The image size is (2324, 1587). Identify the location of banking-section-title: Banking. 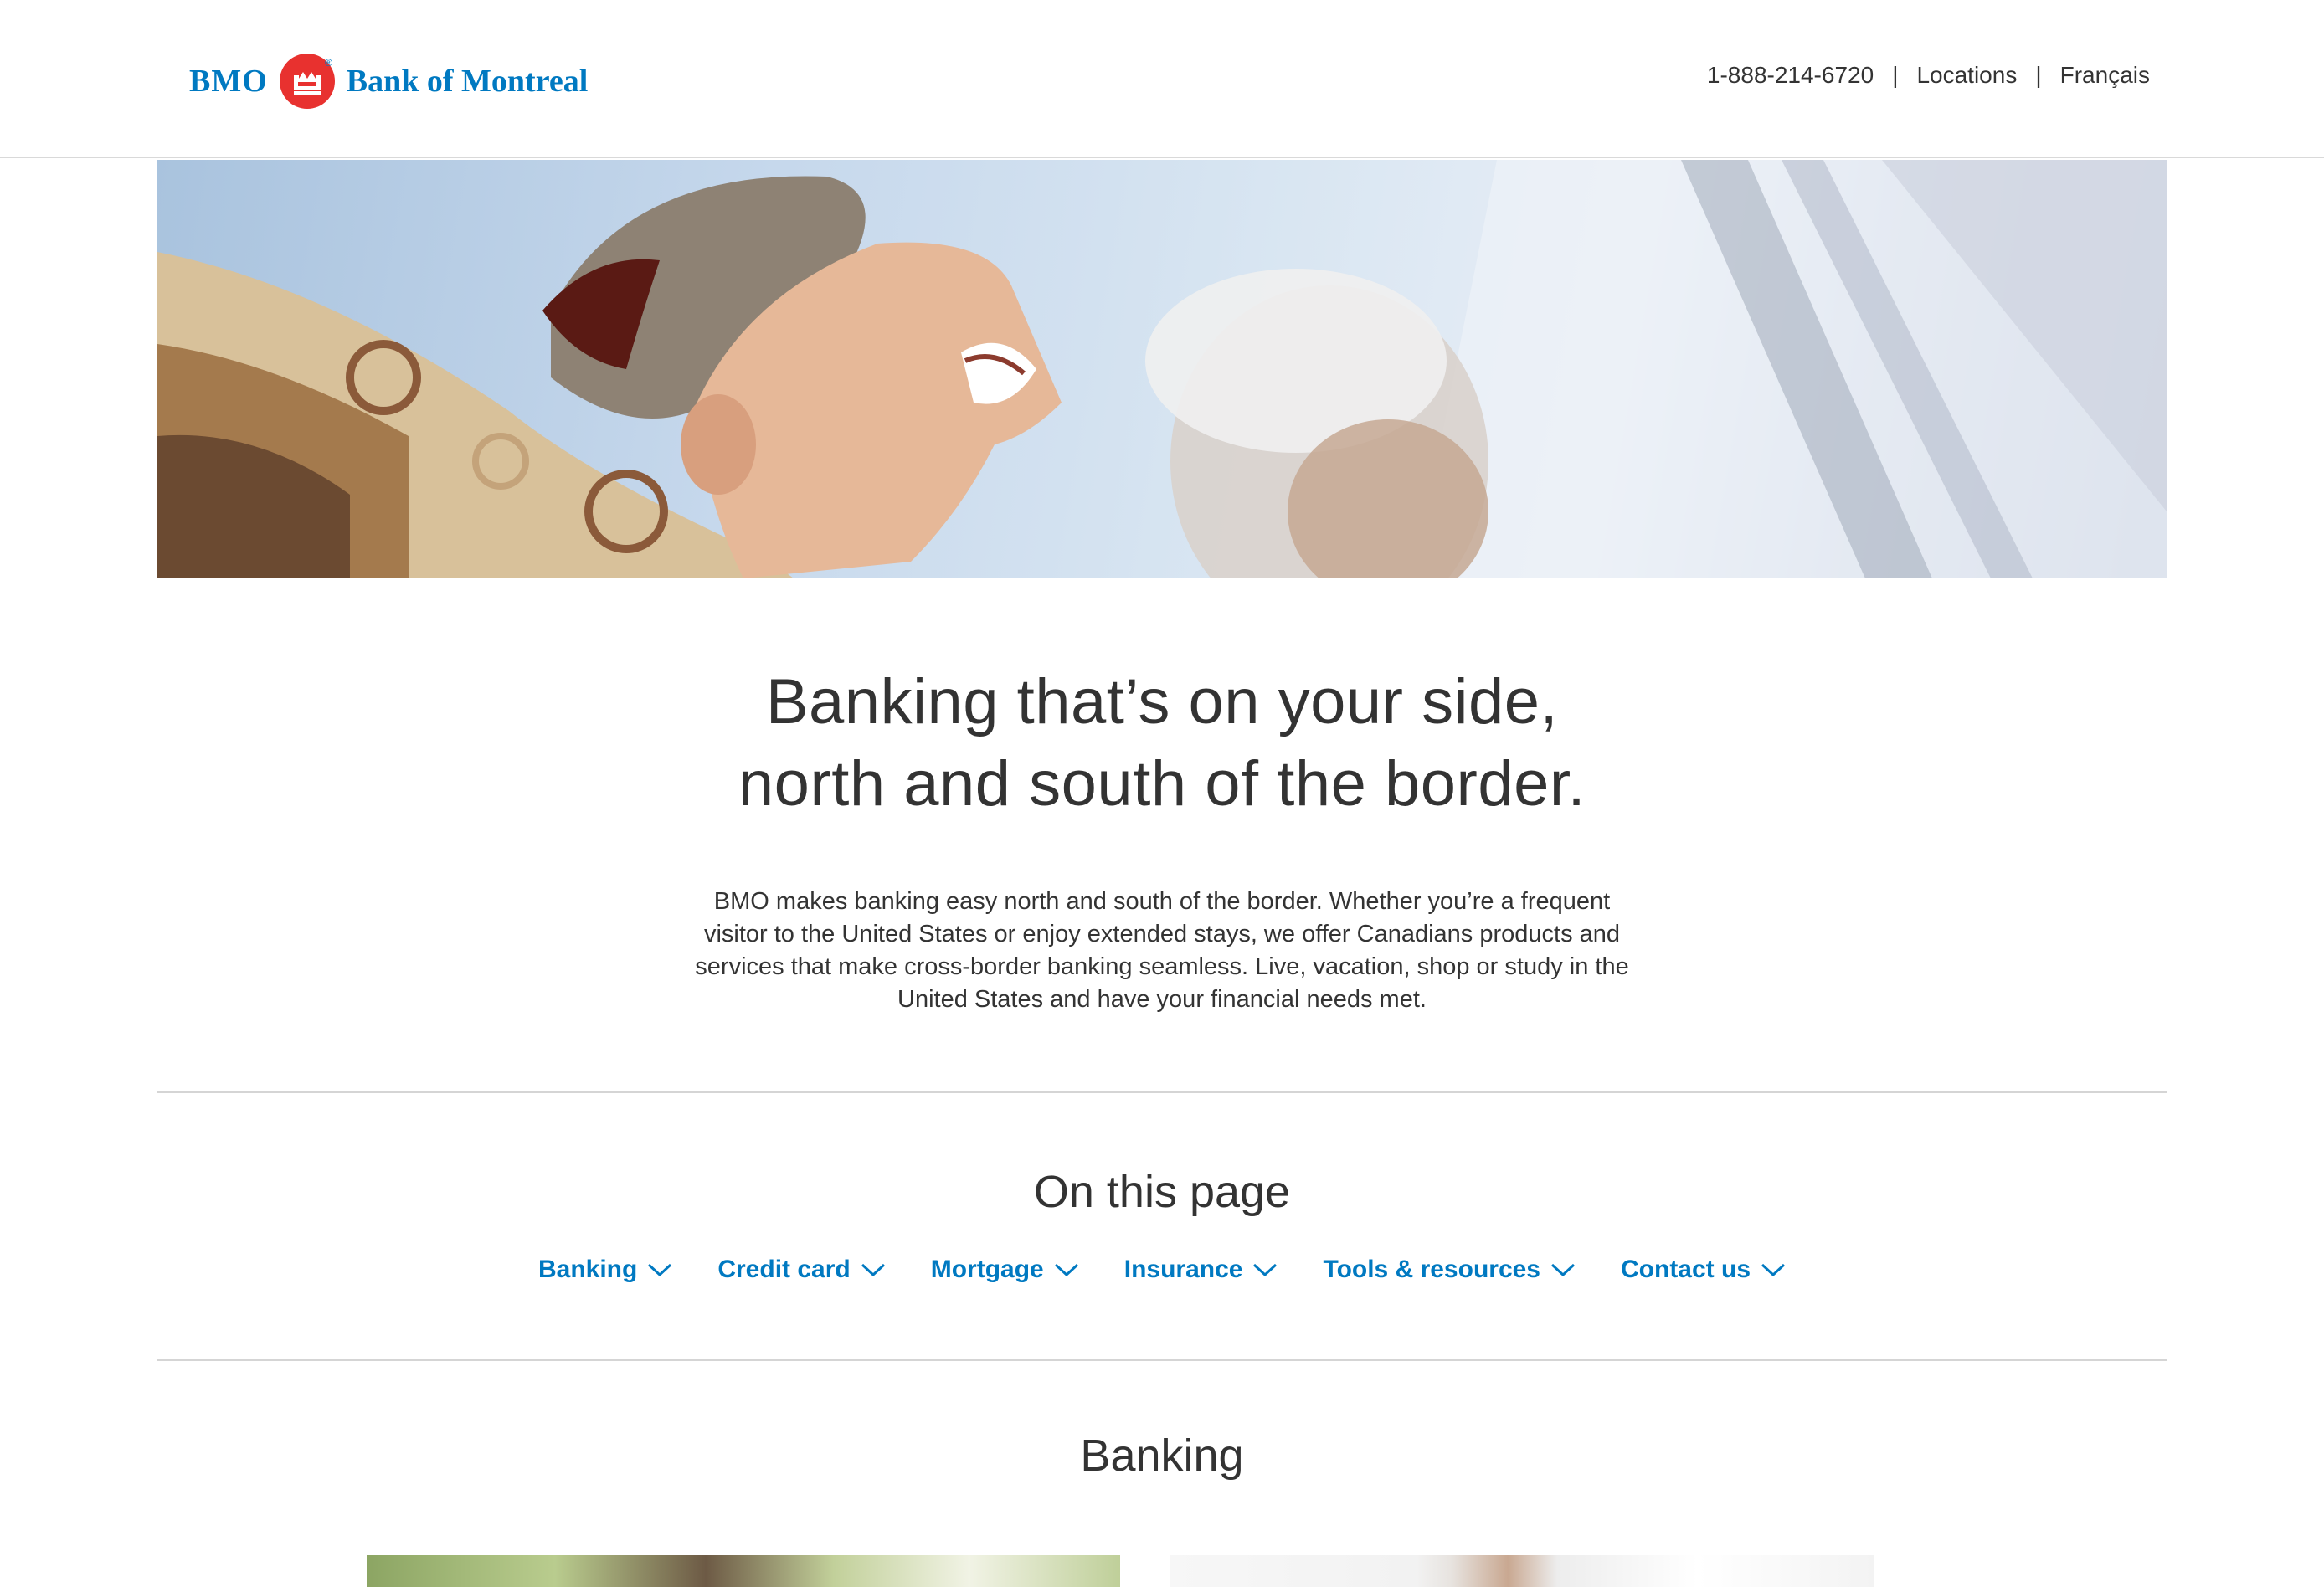
(1162, 1455).